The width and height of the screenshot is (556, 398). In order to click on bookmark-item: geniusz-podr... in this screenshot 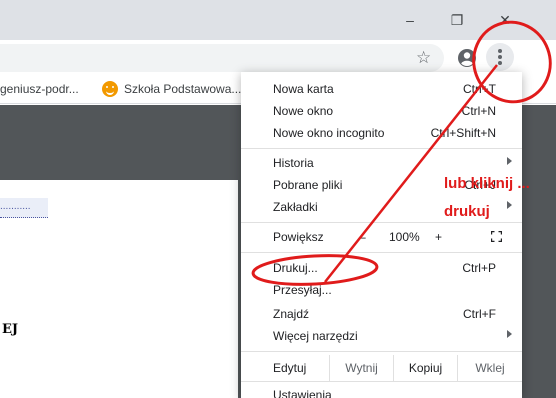, I will do `click(39, 89)`.